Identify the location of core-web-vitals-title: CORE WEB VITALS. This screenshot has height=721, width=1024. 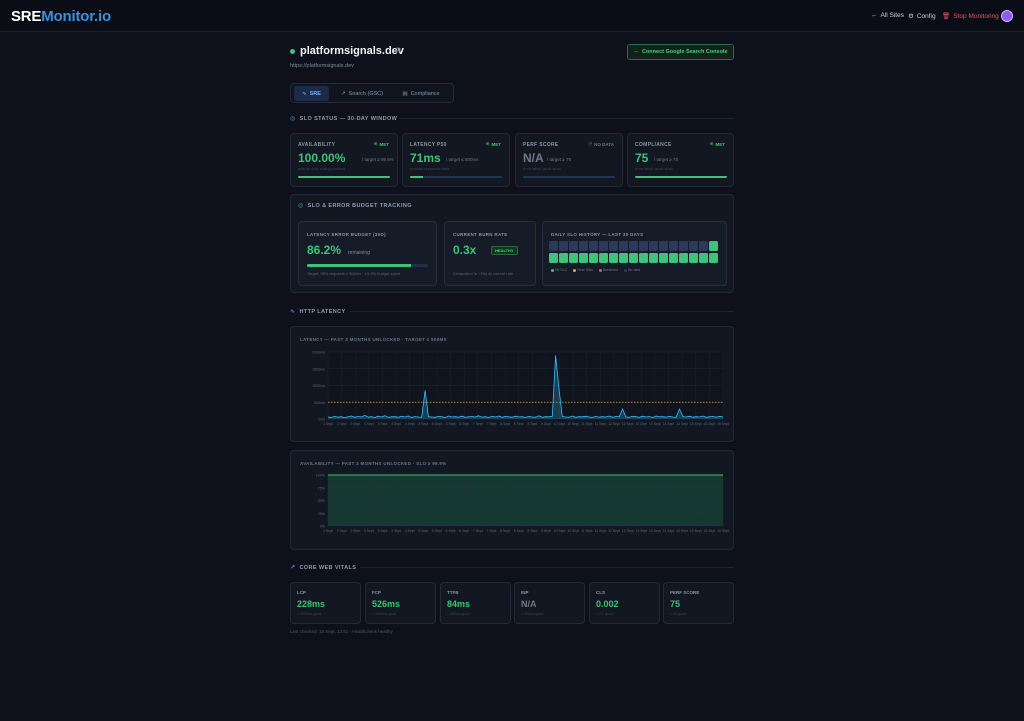
(328, 567).